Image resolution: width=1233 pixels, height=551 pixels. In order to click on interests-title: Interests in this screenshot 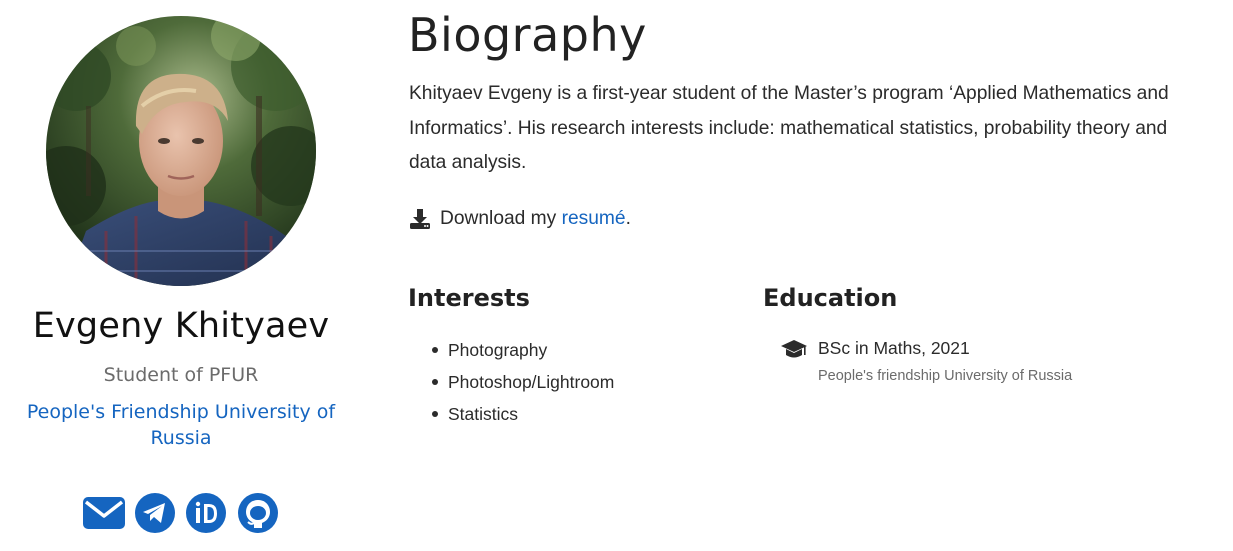, I will do `click(469, 298)`.